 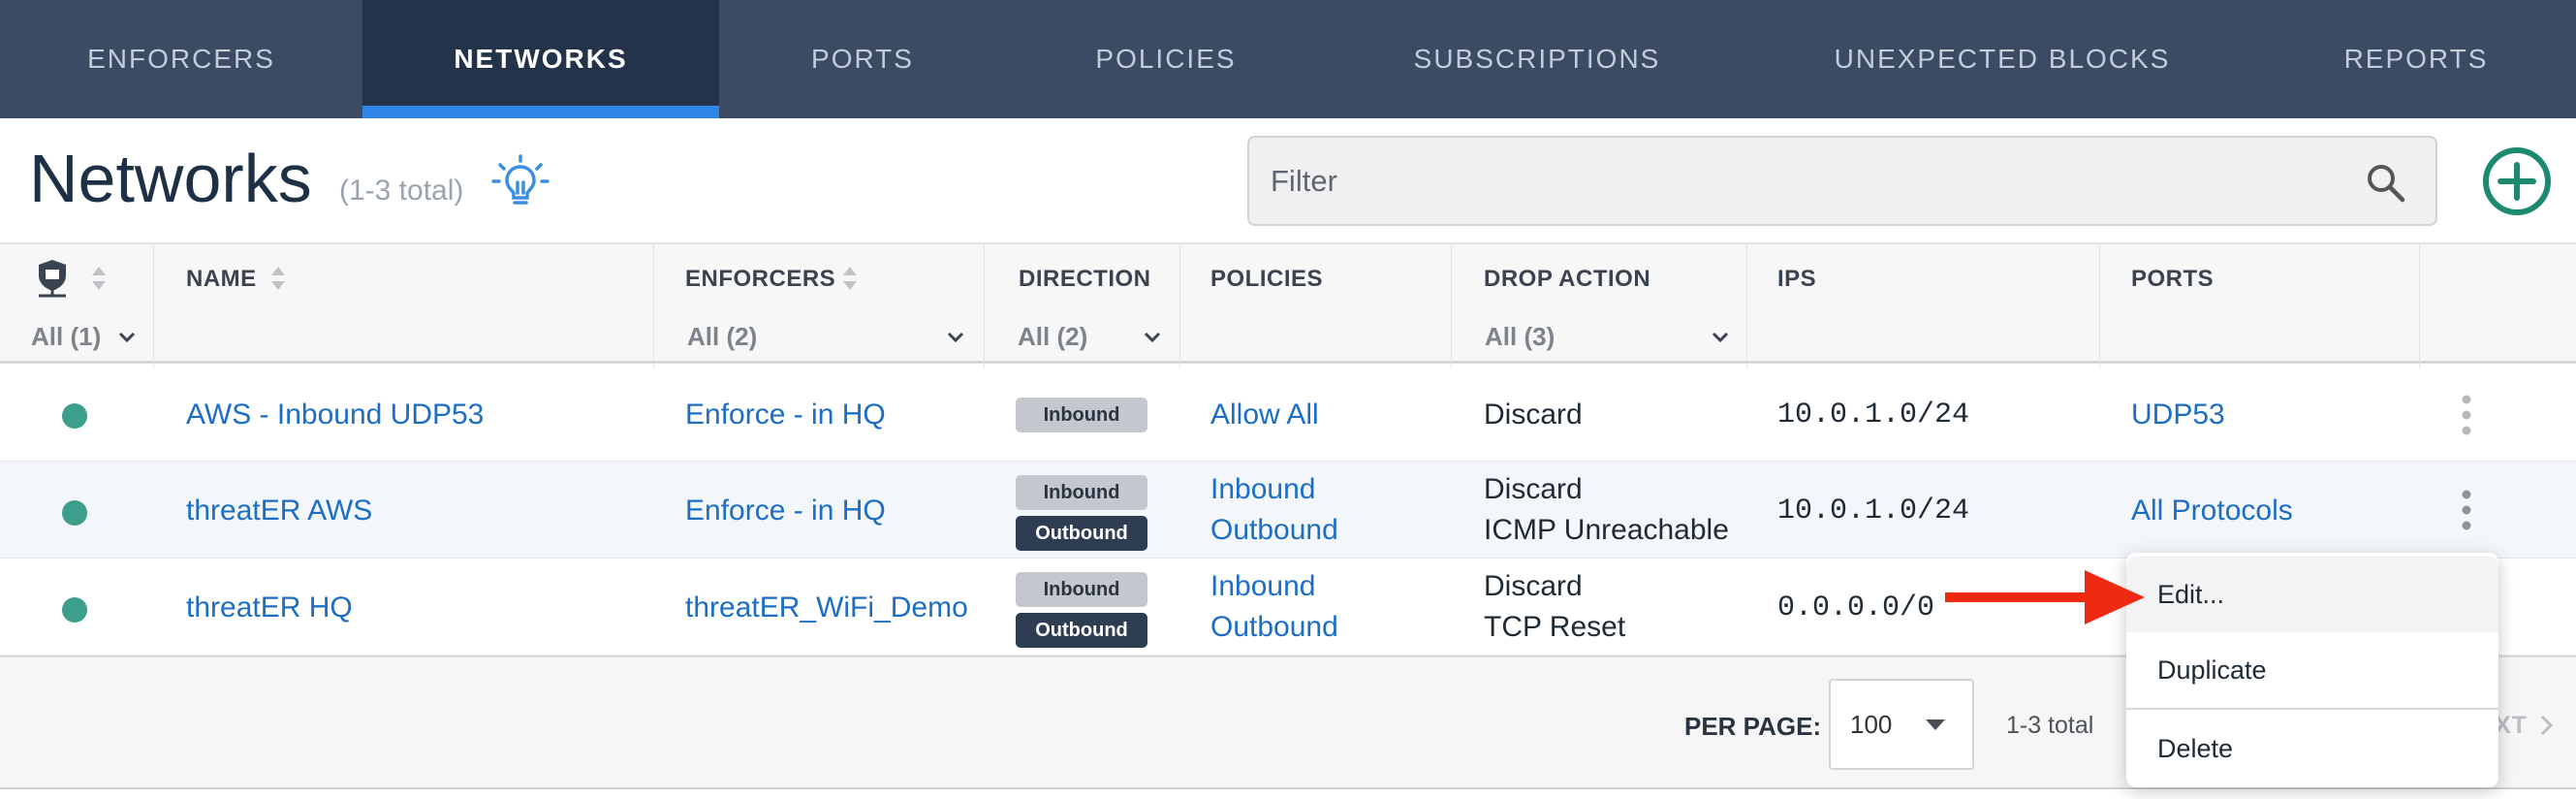 I want to click on menu-item-delete: Delete, so click(x=2312, y=748).